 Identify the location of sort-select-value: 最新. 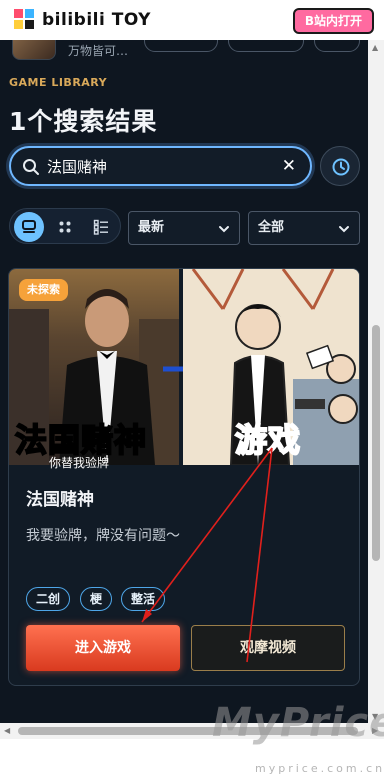
(151, 227).